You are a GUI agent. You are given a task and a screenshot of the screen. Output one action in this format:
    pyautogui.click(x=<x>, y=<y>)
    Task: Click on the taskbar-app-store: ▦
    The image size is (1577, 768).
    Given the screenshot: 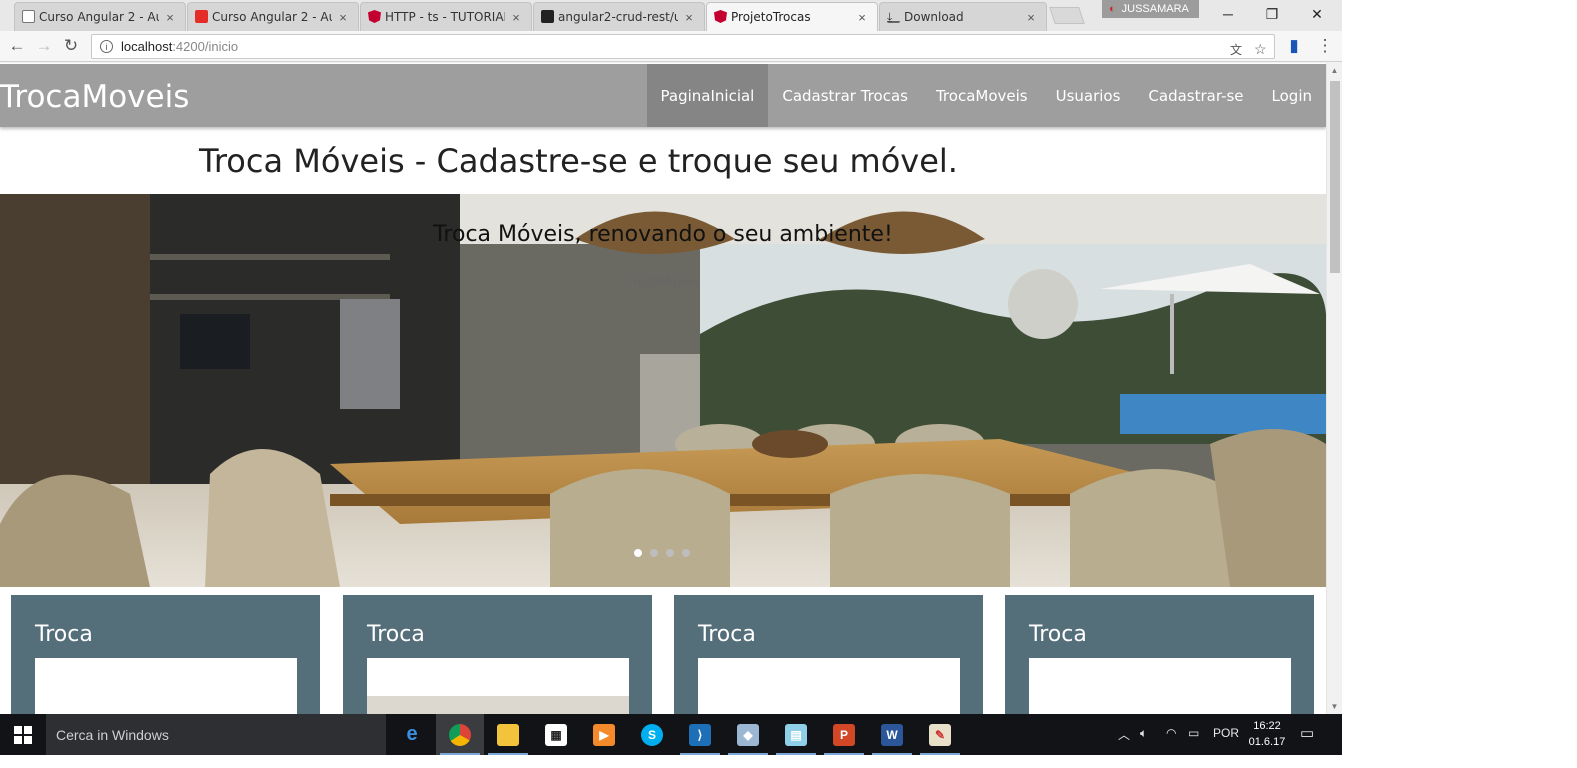 What is the action you would take?
    pyautogui.click(x=556, y=734)
    